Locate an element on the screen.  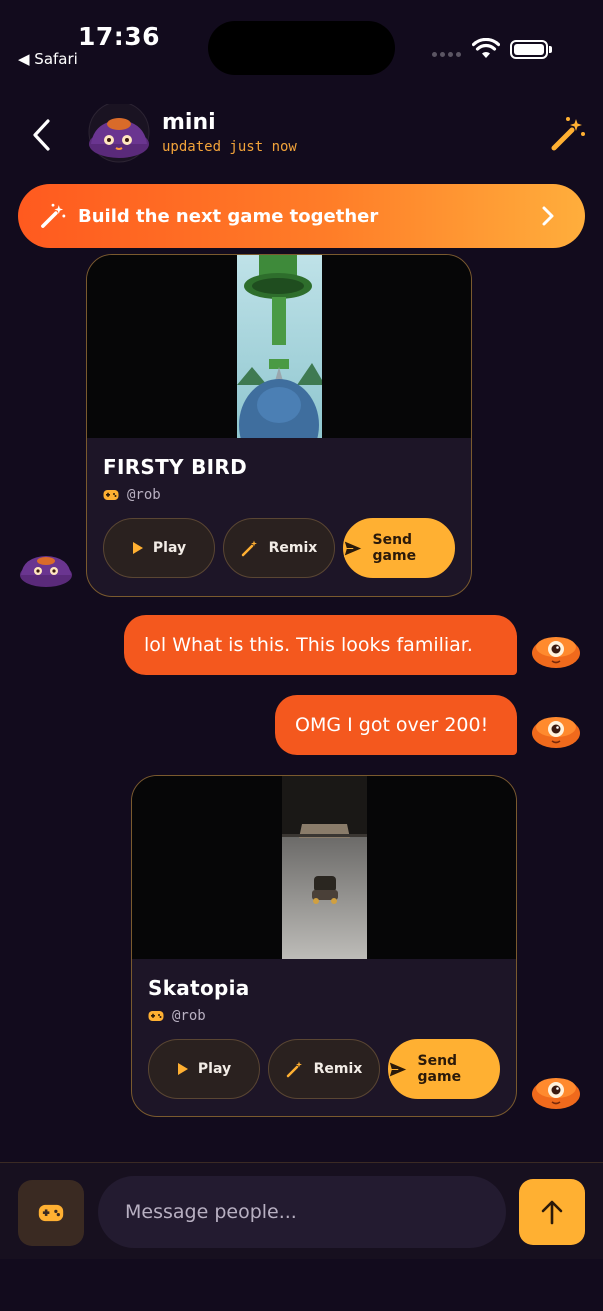
game-picker-button is located at coordinates (51, 1213).